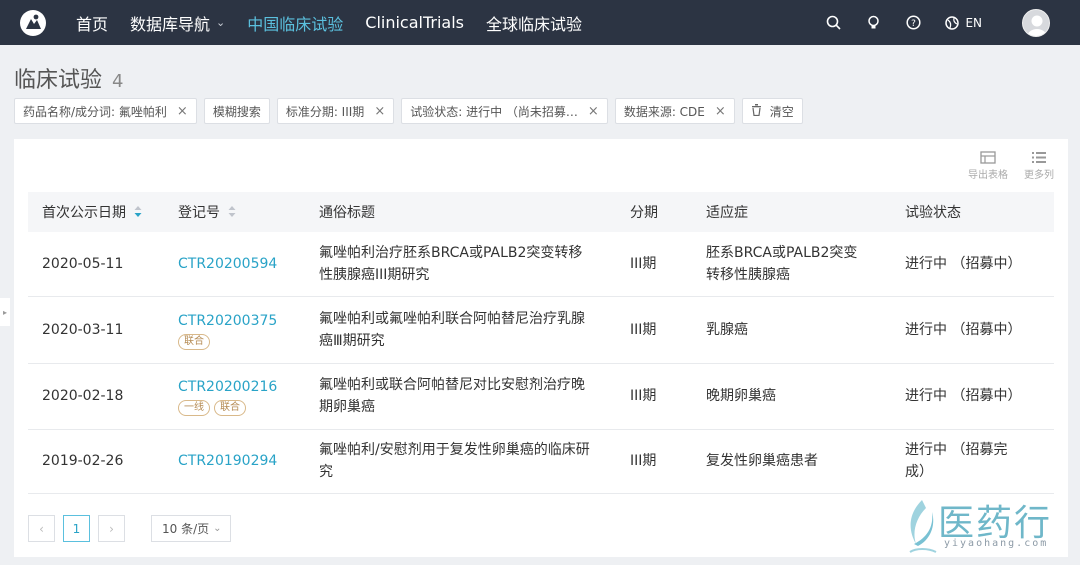 This screenshot has width=1080, height=565. I want to click on nav-clinicaltrials-label: ClinicalTrials, so click(414, 22).